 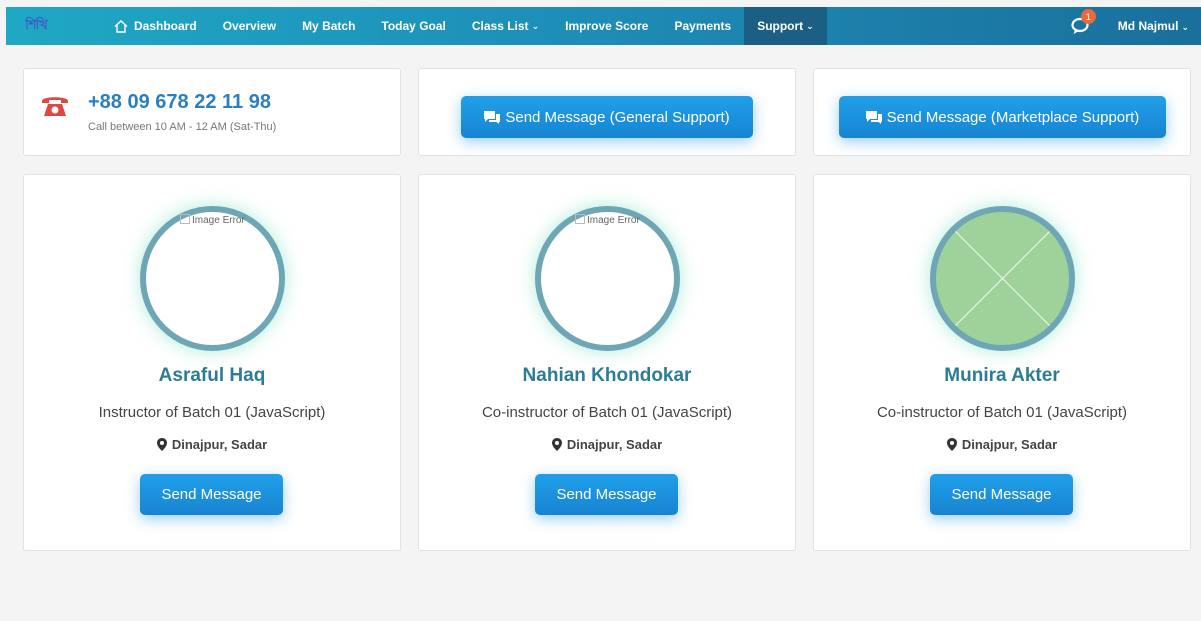 I want to click on nav-item-my-batch: My Batch, so click(x=328, y=26).